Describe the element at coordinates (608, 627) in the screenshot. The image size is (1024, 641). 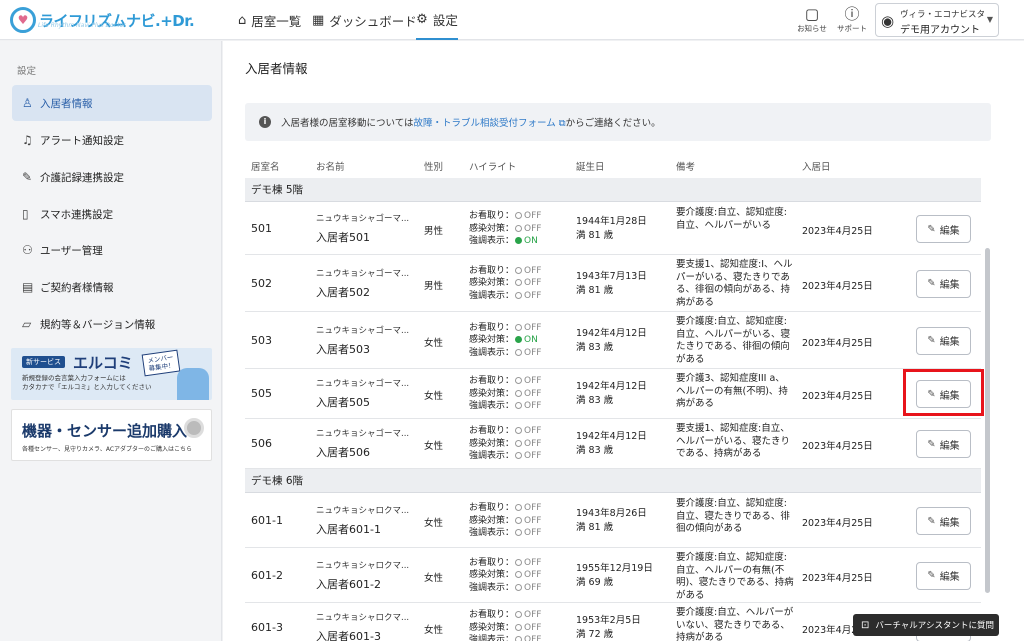
I see `birthday-cell: 1953年2月5日満 72 歳` at that location.